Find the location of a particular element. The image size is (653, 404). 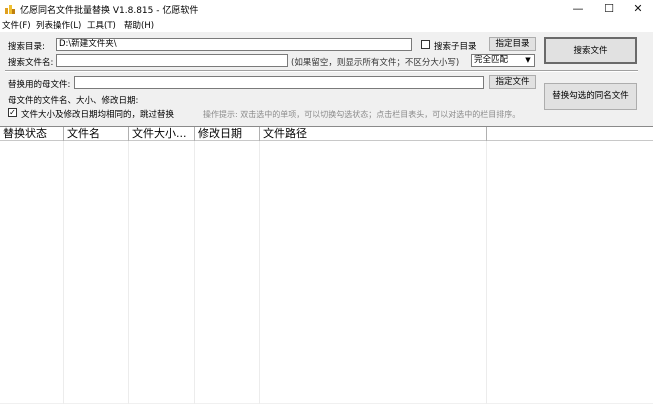

search-dir-input: D:\新建文件夹\ is located at coordinates (234, 44).